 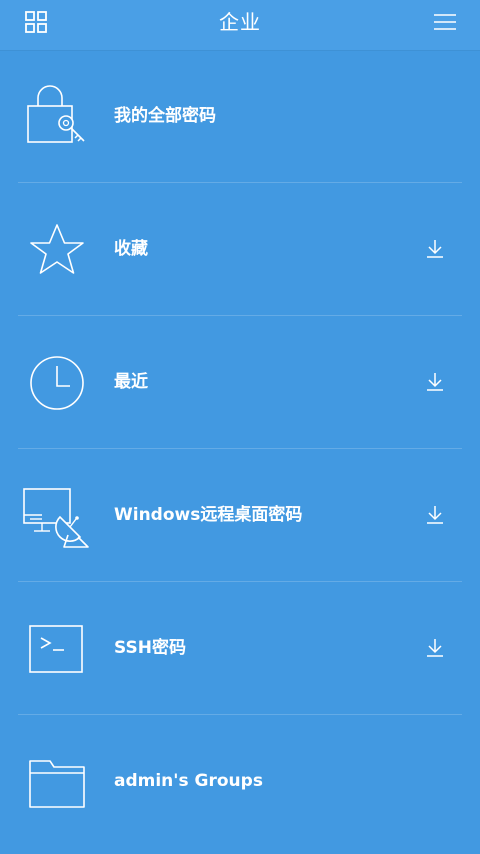 I want to click on lock-key-icon, so click(x=56, y=114).